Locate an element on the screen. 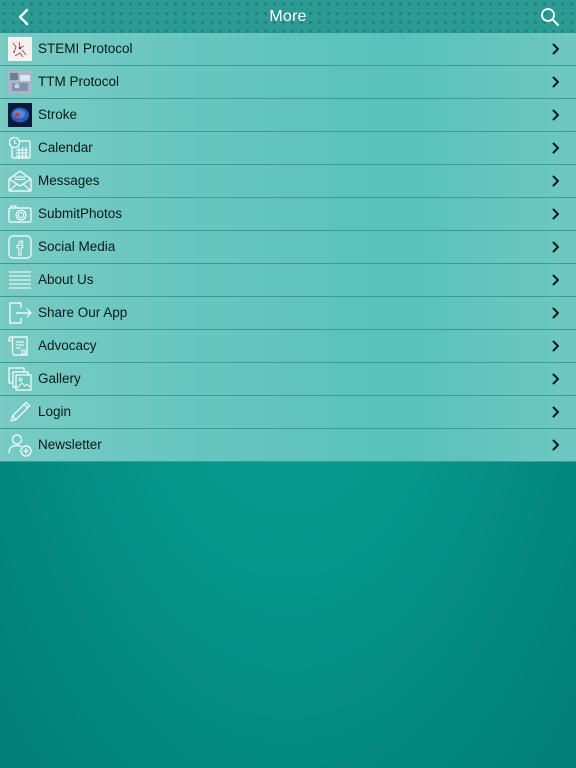  menu-item-label: SubmitPhotos is located at coordinates (80, 213).